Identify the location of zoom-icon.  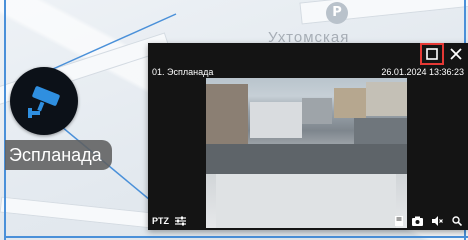
(457, 221).